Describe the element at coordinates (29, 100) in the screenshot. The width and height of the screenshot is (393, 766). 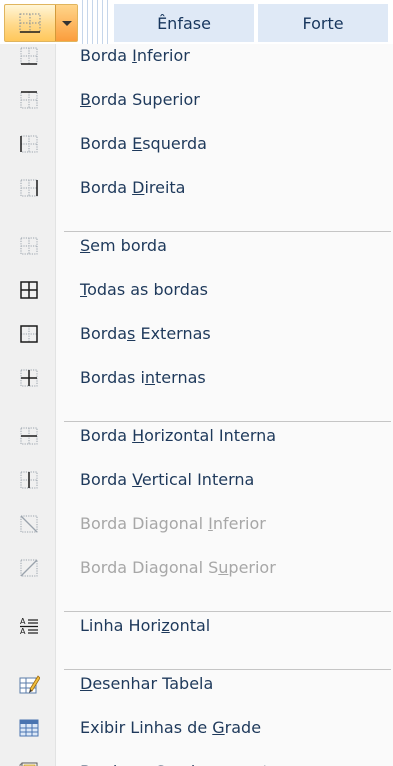
I see `top-border-icon` at that location.